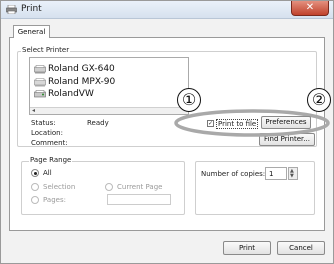  What do you see at coordinates (51, 160) in the screenshot?
I see `page-range-label: Page Range` at bounding box center [51, 160].